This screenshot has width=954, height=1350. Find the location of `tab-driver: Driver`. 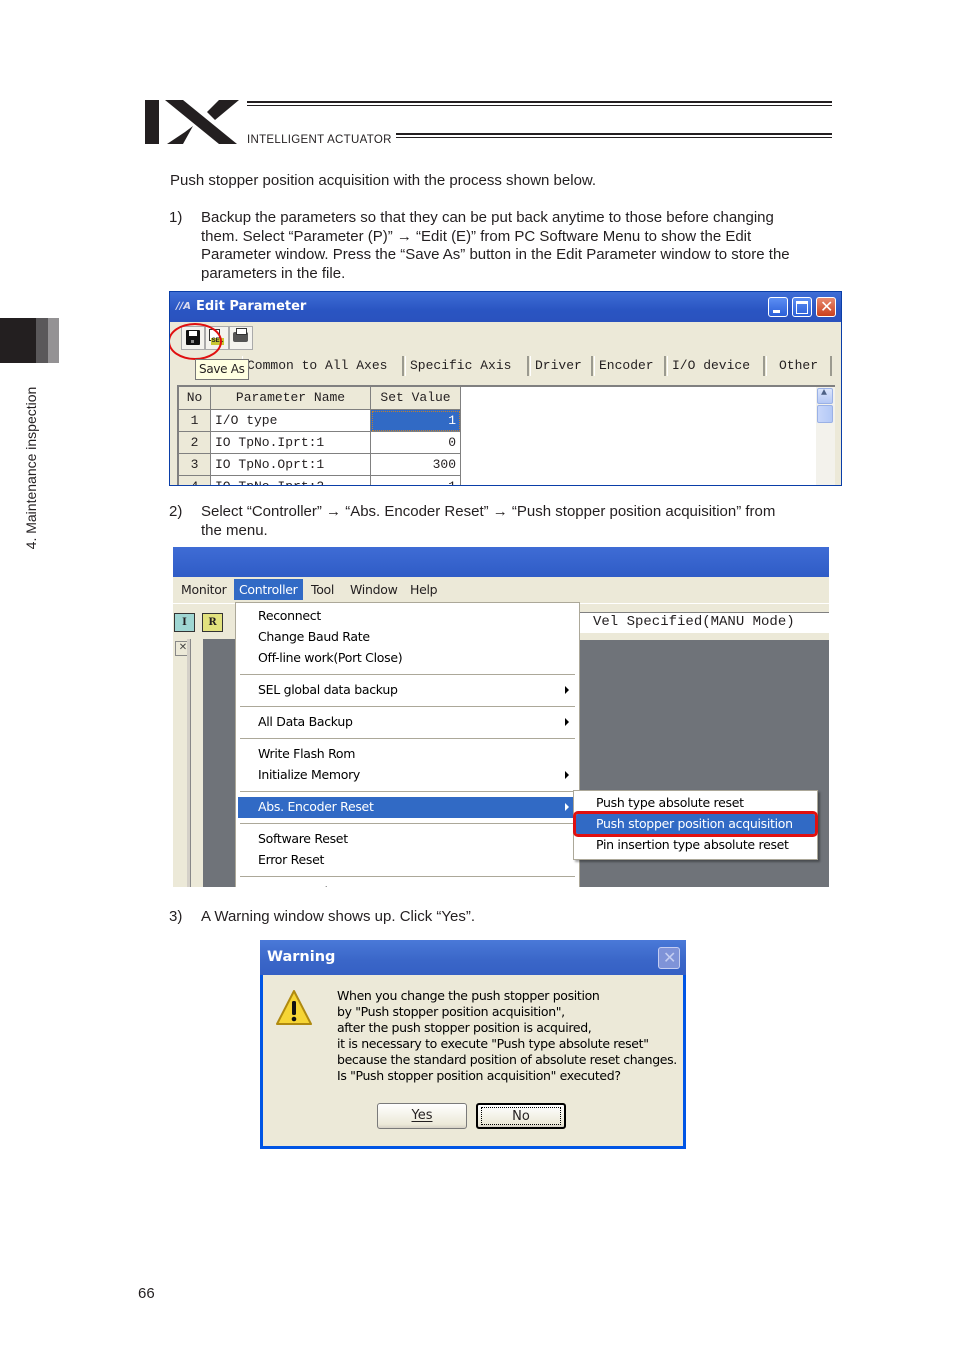

tab-driver: Driver is located at coordinates (561, 366).